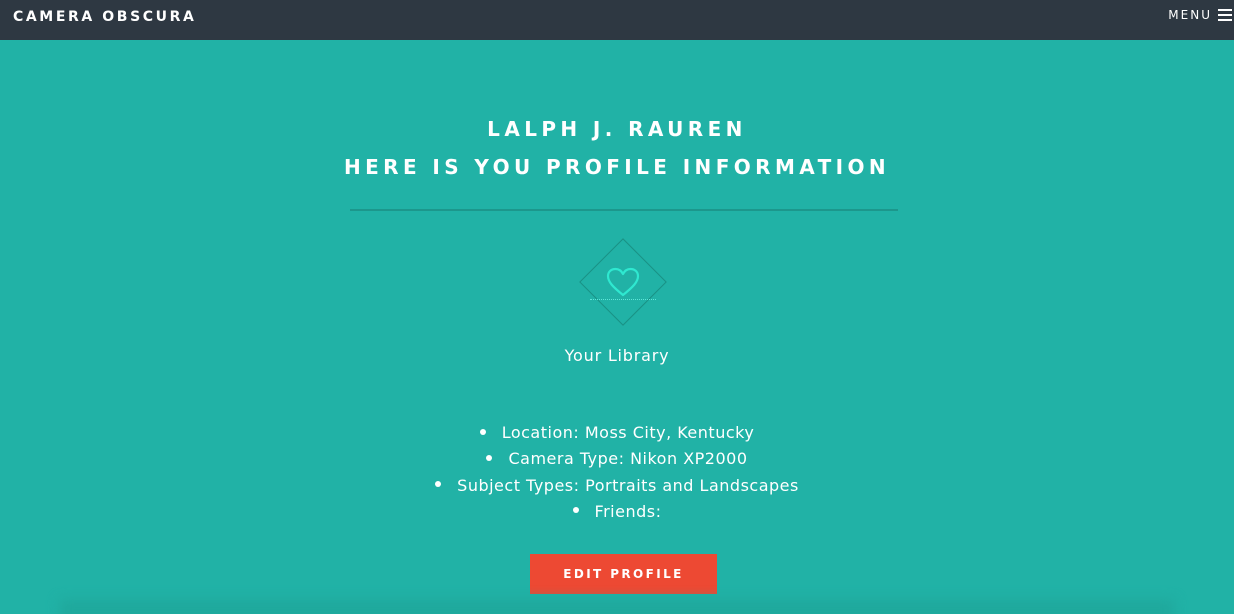  Describe the element at coordinates (628, 485) in the screenshot. I see `profile-subject-types: Subject Types: Portraits and Landscapes` at that location.